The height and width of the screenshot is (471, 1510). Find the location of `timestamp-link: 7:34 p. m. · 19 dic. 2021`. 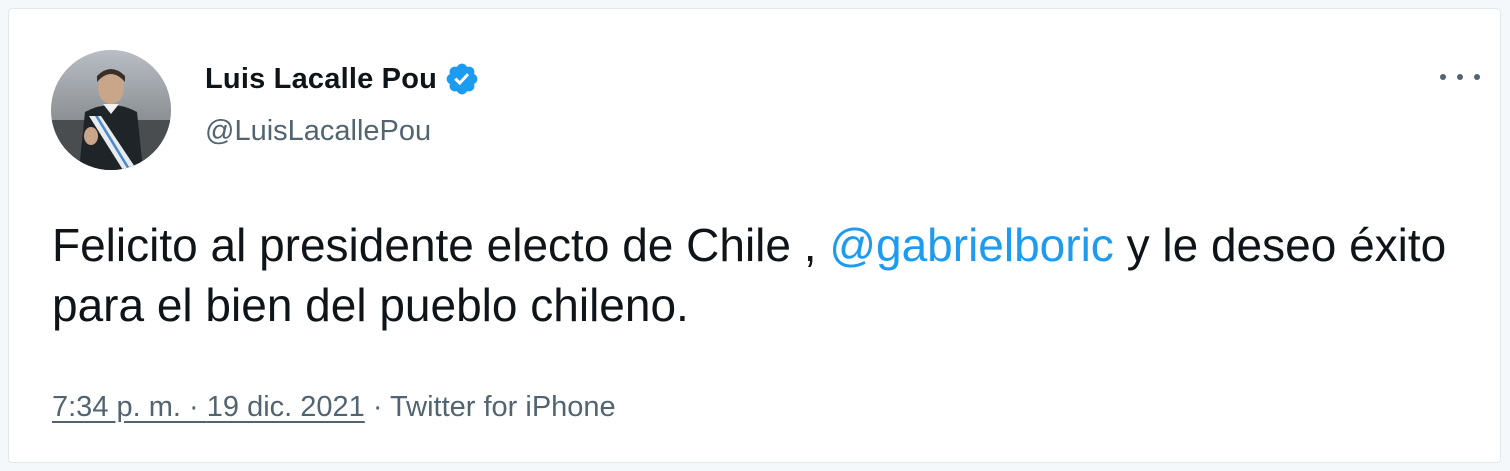

timestamp-link: 7:34 p. m. · 19 dic. 2021 is located at coordinates (208, 407).